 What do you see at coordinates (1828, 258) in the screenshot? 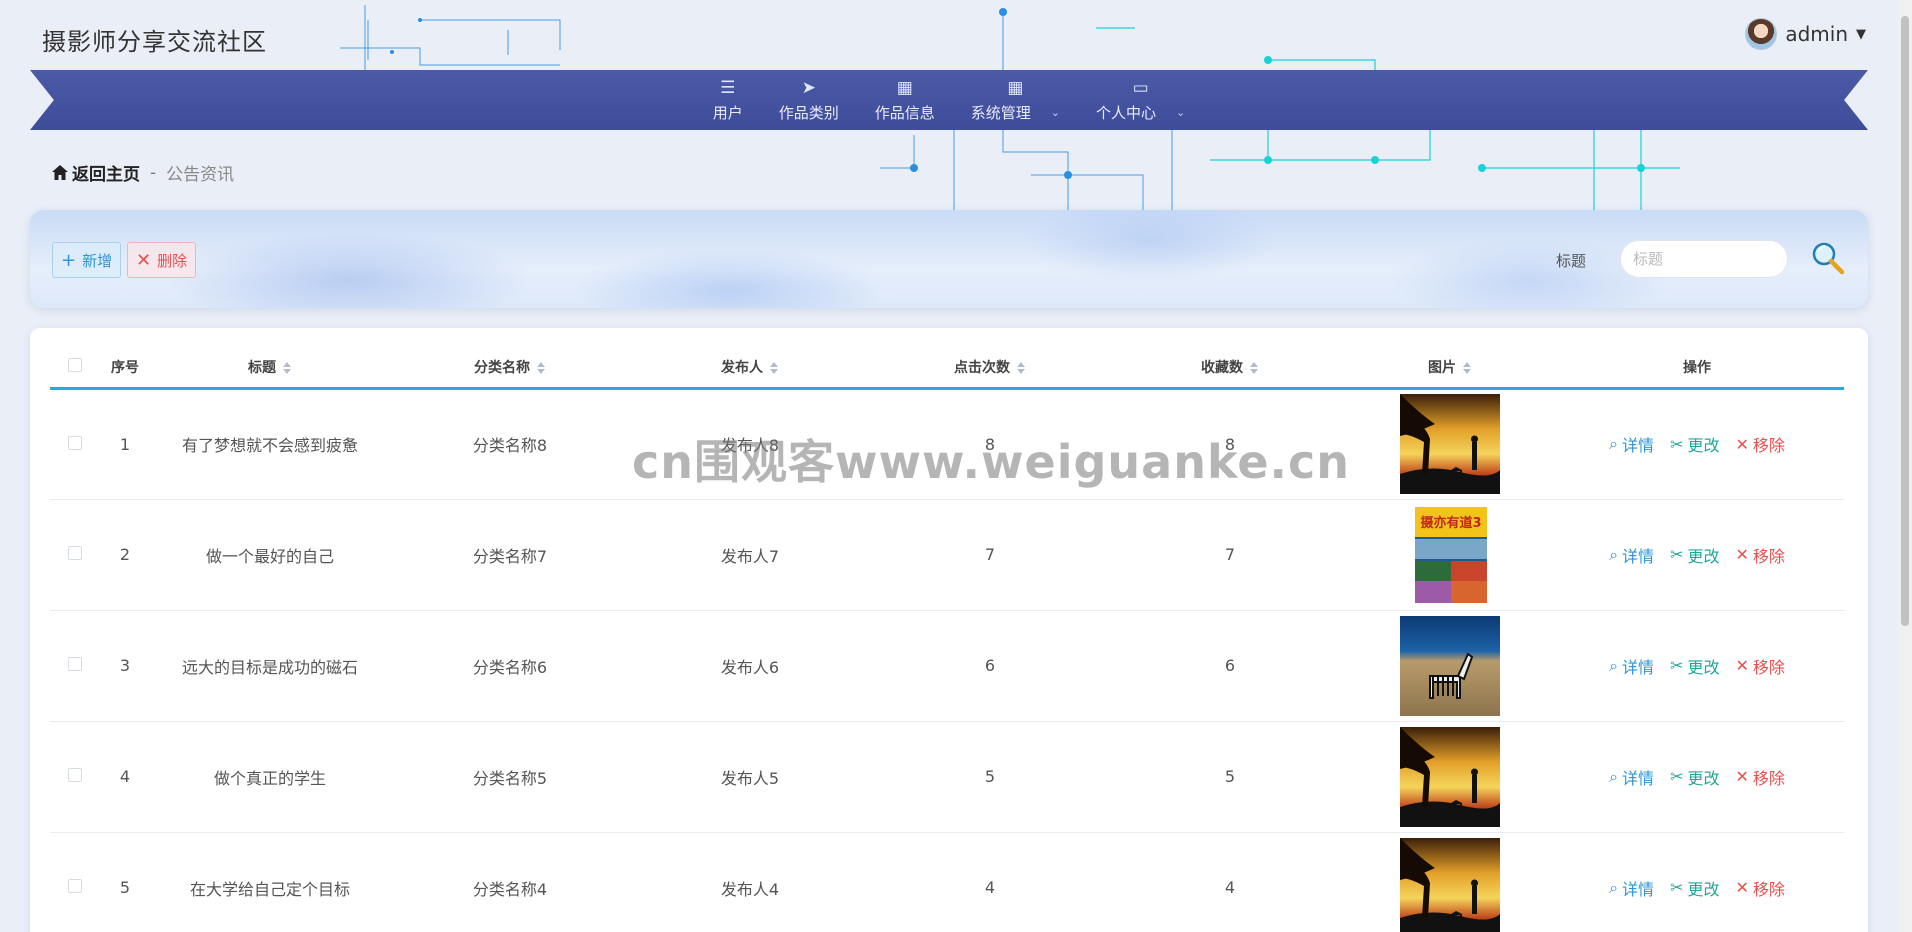
I see `search-icon` at bounding box center [1828, 258].